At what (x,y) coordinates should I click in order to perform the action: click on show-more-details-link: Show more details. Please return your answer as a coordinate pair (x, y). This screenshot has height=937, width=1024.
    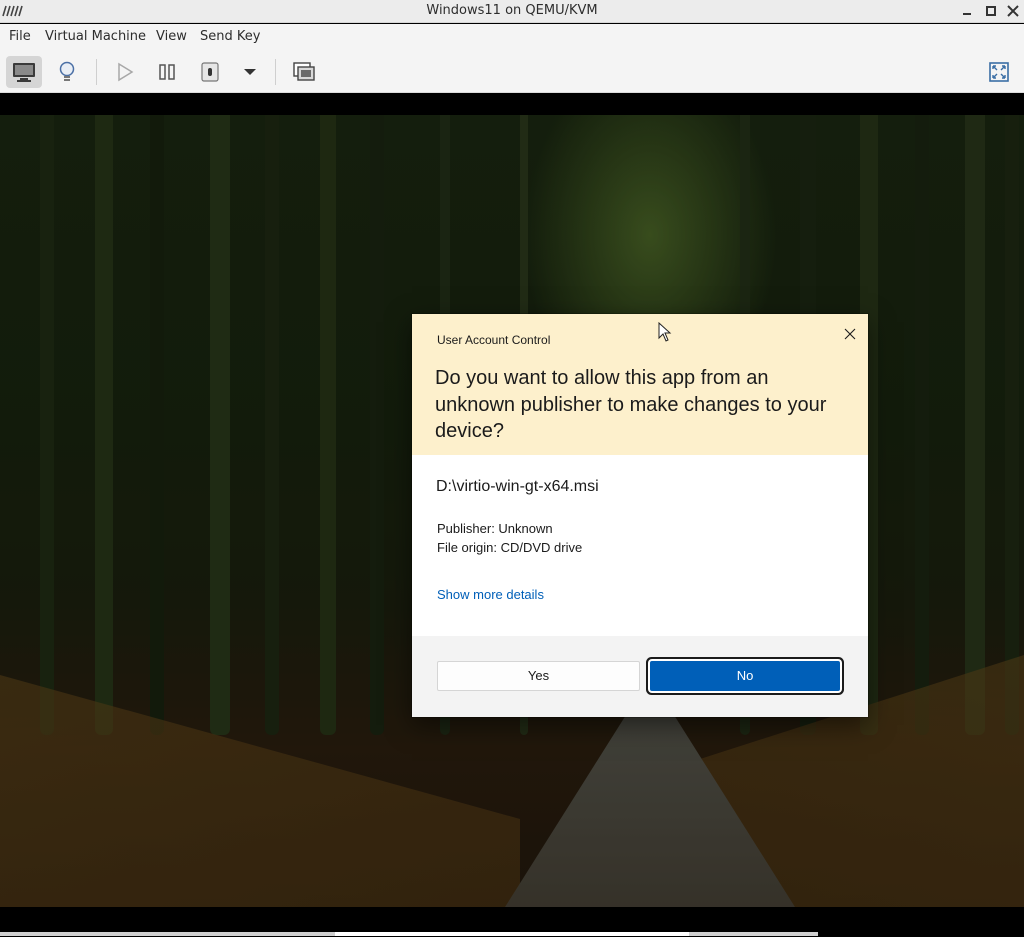
    Looking at the image, I should click on (490, 594).